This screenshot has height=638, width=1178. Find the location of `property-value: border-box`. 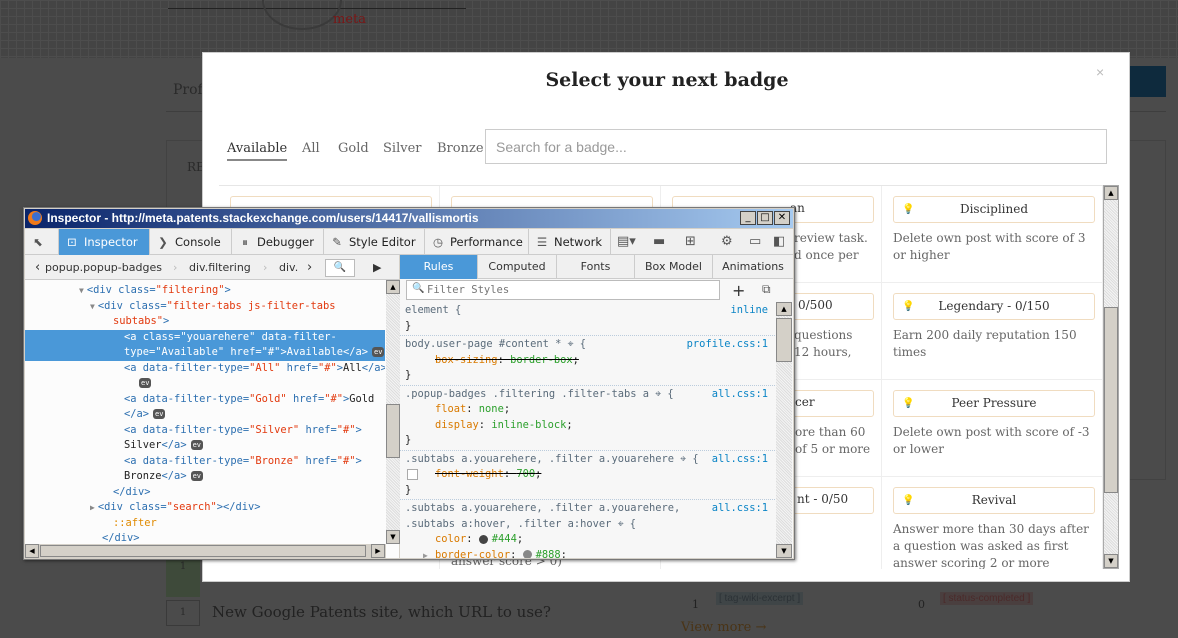

property-value: border-box is located at coordinates (541, 360).